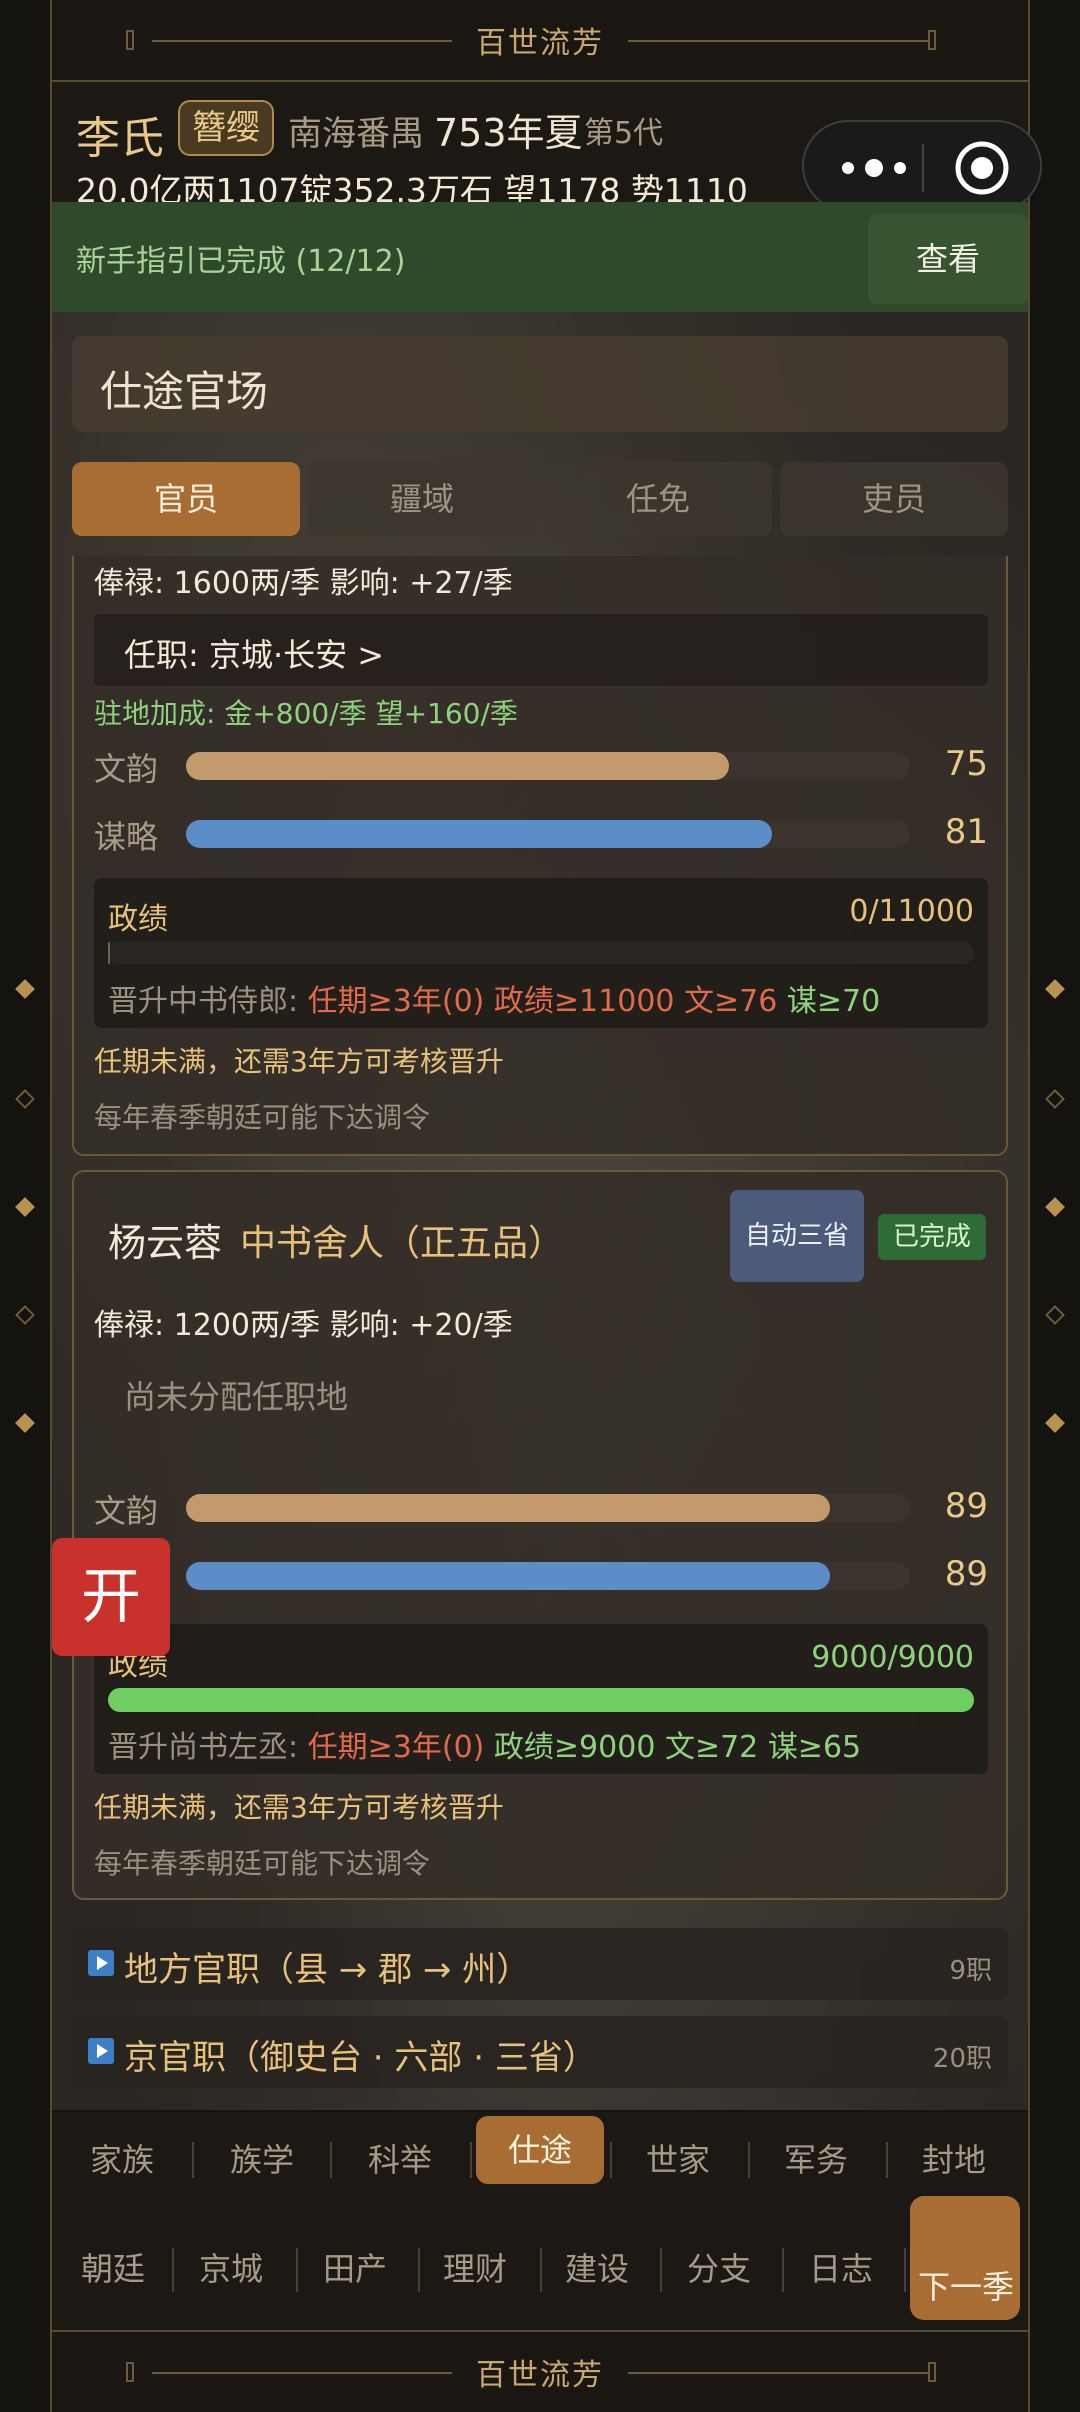 The width and height of the screenshot is (1080, 2412). What do you see at coordinates (962, 2059) in the screenshot?
I see `post-count: 20职` at bounding box center [962, 2059].